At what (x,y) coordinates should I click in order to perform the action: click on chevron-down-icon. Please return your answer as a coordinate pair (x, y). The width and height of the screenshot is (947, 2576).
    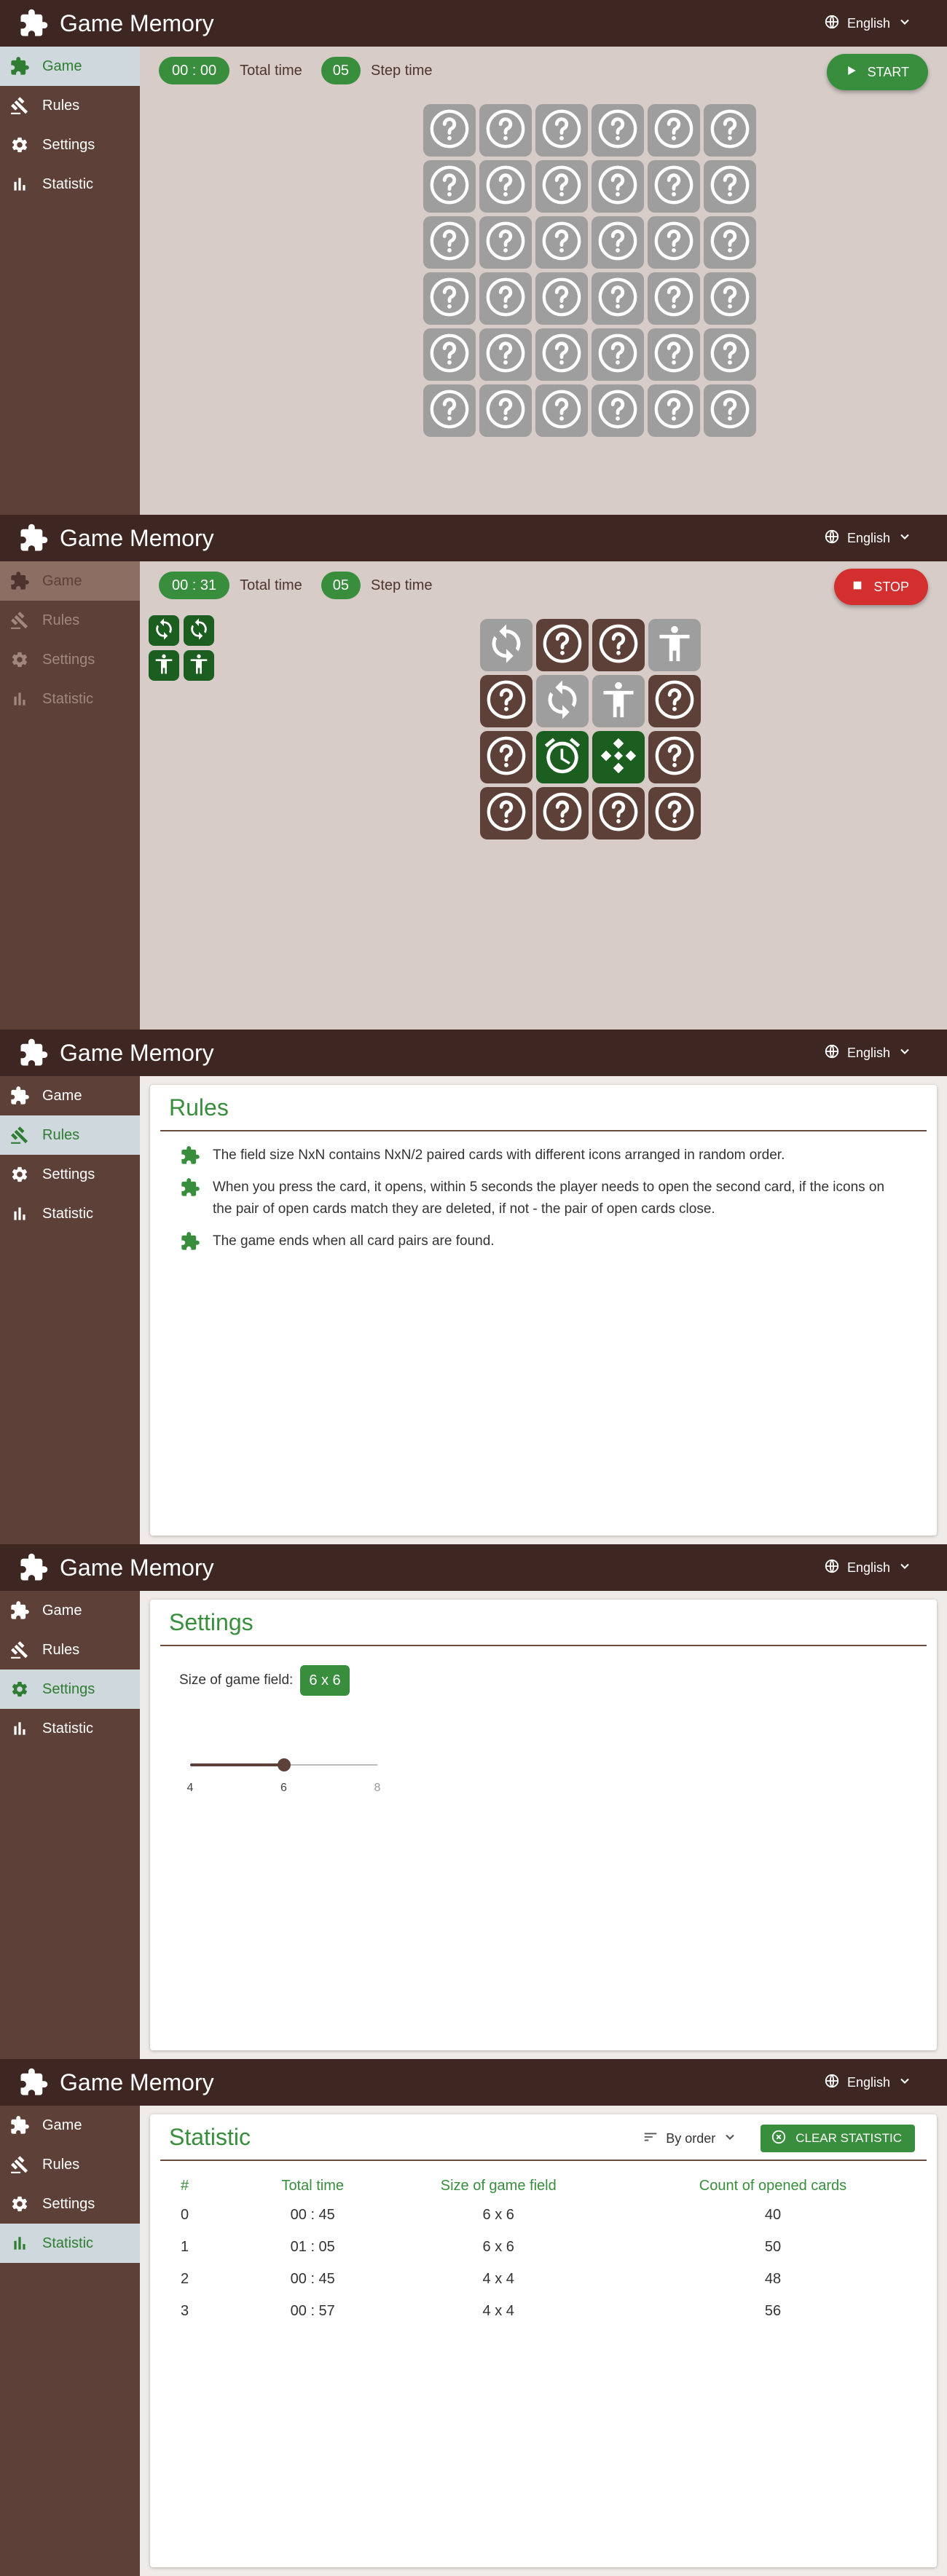
    Looking at the image, I should click on (904, 2083).